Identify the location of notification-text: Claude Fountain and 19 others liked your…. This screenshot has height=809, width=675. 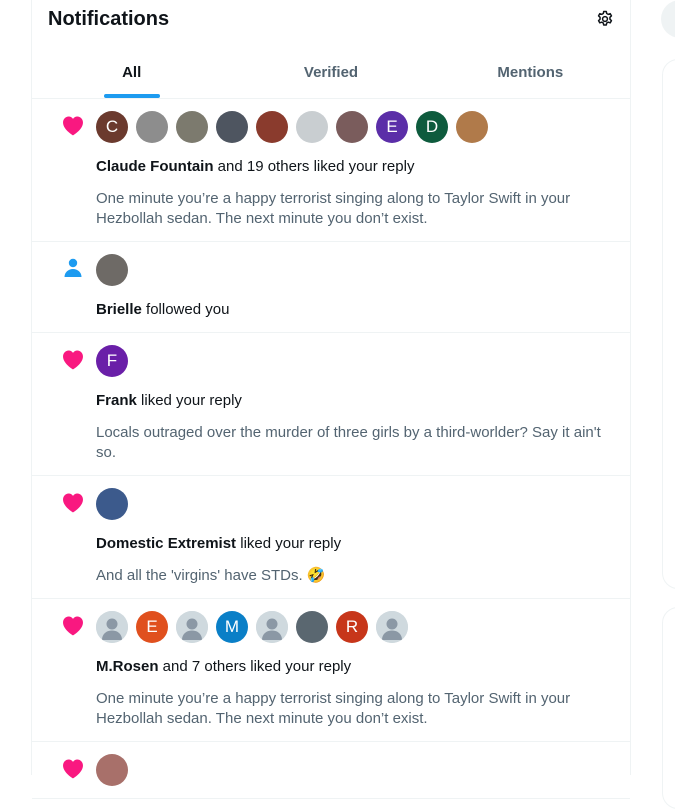
(355, 167).